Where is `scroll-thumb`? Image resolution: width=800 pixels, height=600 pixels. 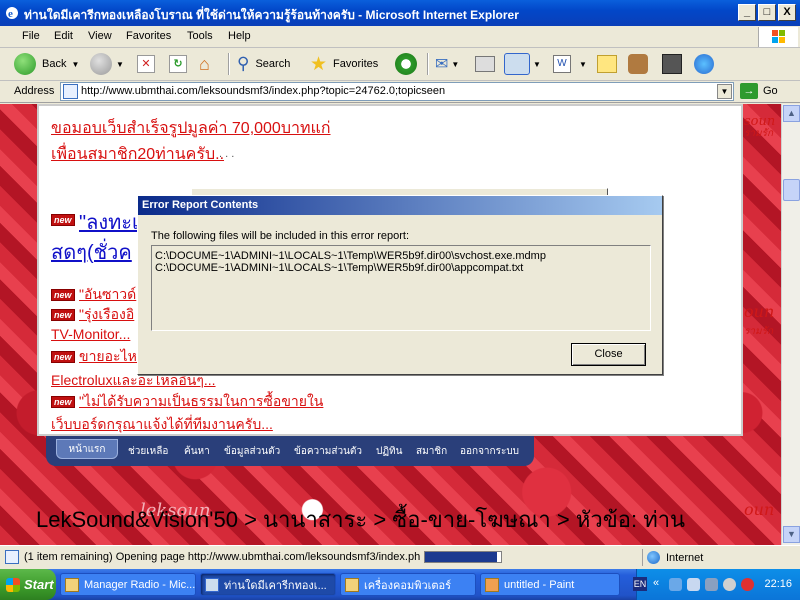 scroll-thumb is located at coordinates (791, 190).